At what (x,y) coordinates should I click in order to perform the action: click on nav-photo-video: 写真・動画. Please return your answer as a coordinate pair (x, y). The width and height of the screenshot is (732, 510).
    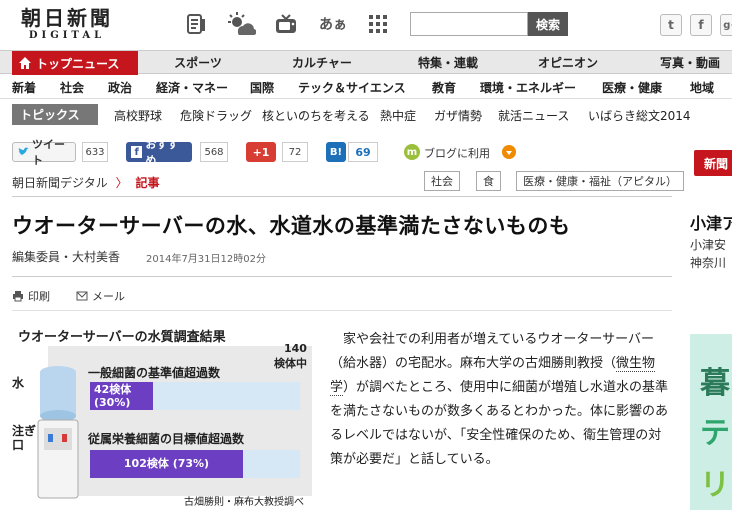
    Looking at the image, I should click on (690, 62).